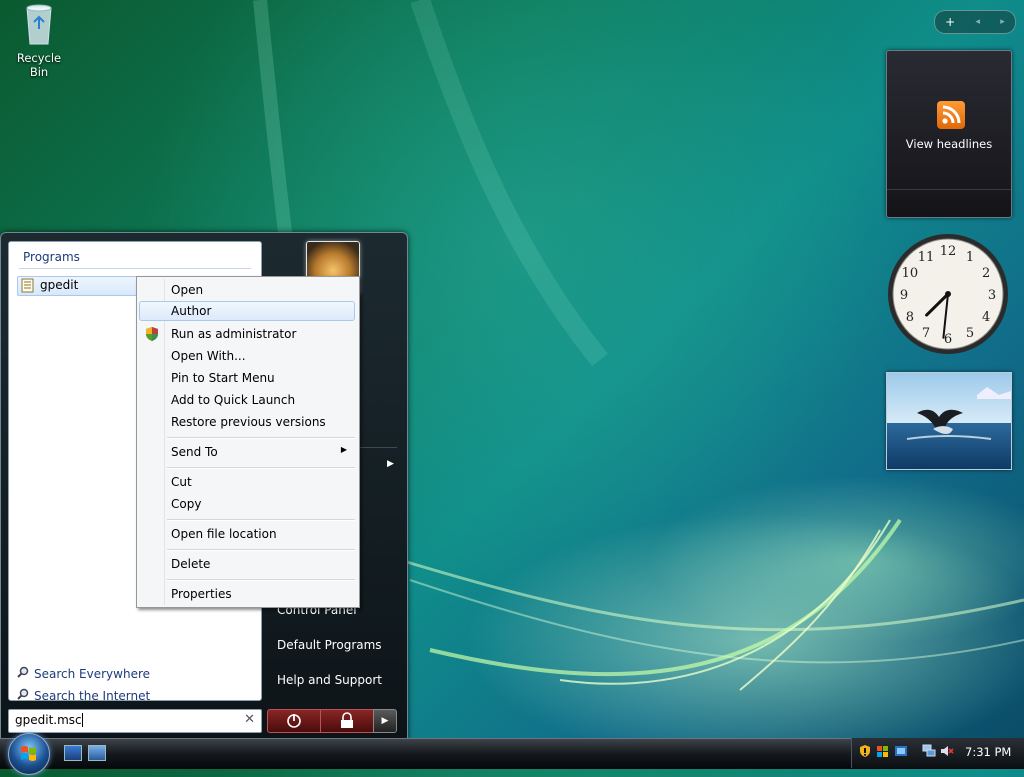 The height and width of the screenshot is (777, 1024). What do you see at coordinates (970, 333) in the screenshot?
I see `clock-number: 5` at bounding box center [970, 333].